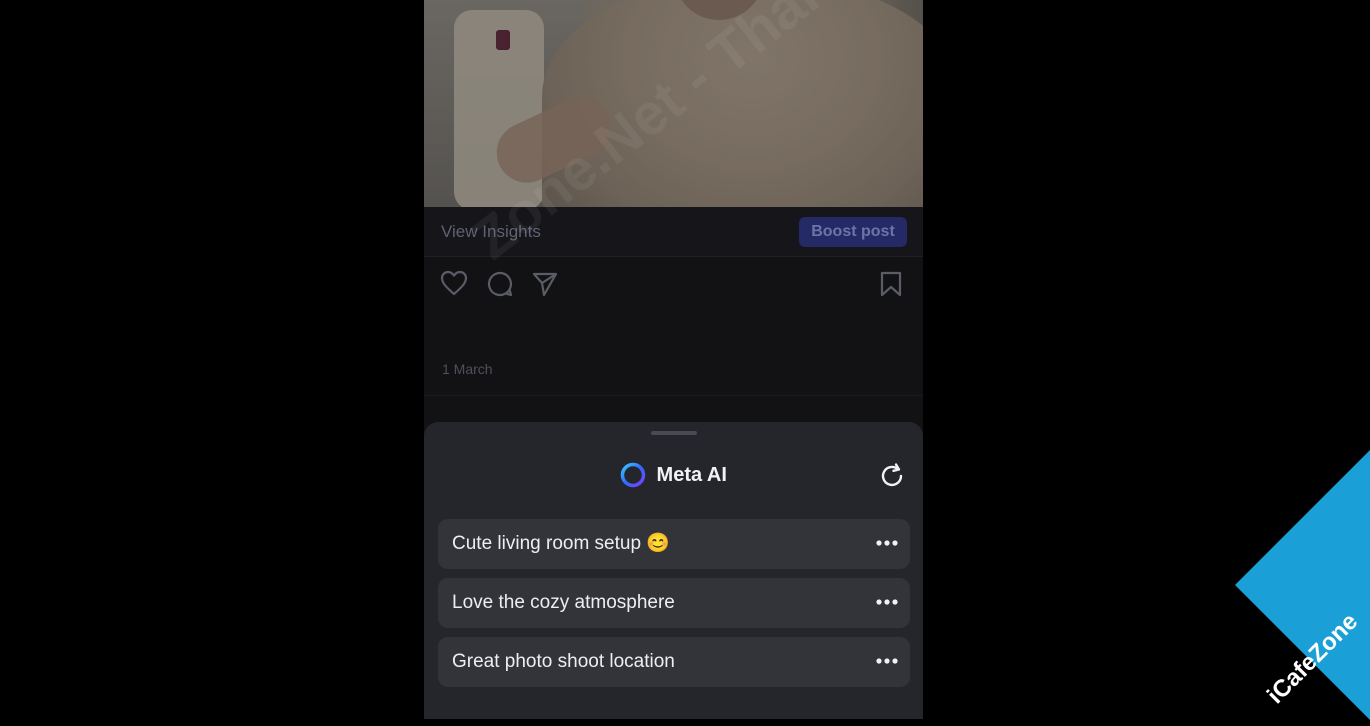 The width and height of the screenshot is (1370, 726). I want to click on insights-bar: View Insights Boost post, so click(673, 232).